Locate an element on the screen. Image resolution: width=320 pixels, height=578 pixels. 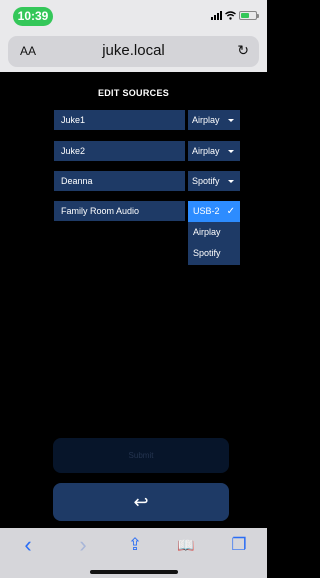
url-text: juke.local is located at coordinates (133, 50).